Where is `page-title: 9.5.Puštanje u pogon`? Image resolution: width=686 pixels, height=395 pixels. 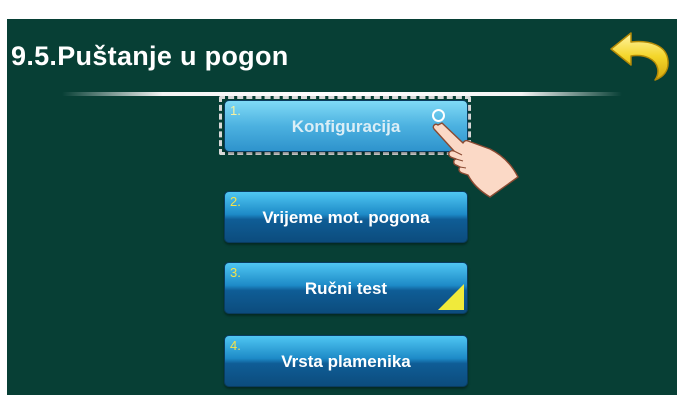
page-title: 9.5.Puštanje u pogon is located at coordinates (150, 56).